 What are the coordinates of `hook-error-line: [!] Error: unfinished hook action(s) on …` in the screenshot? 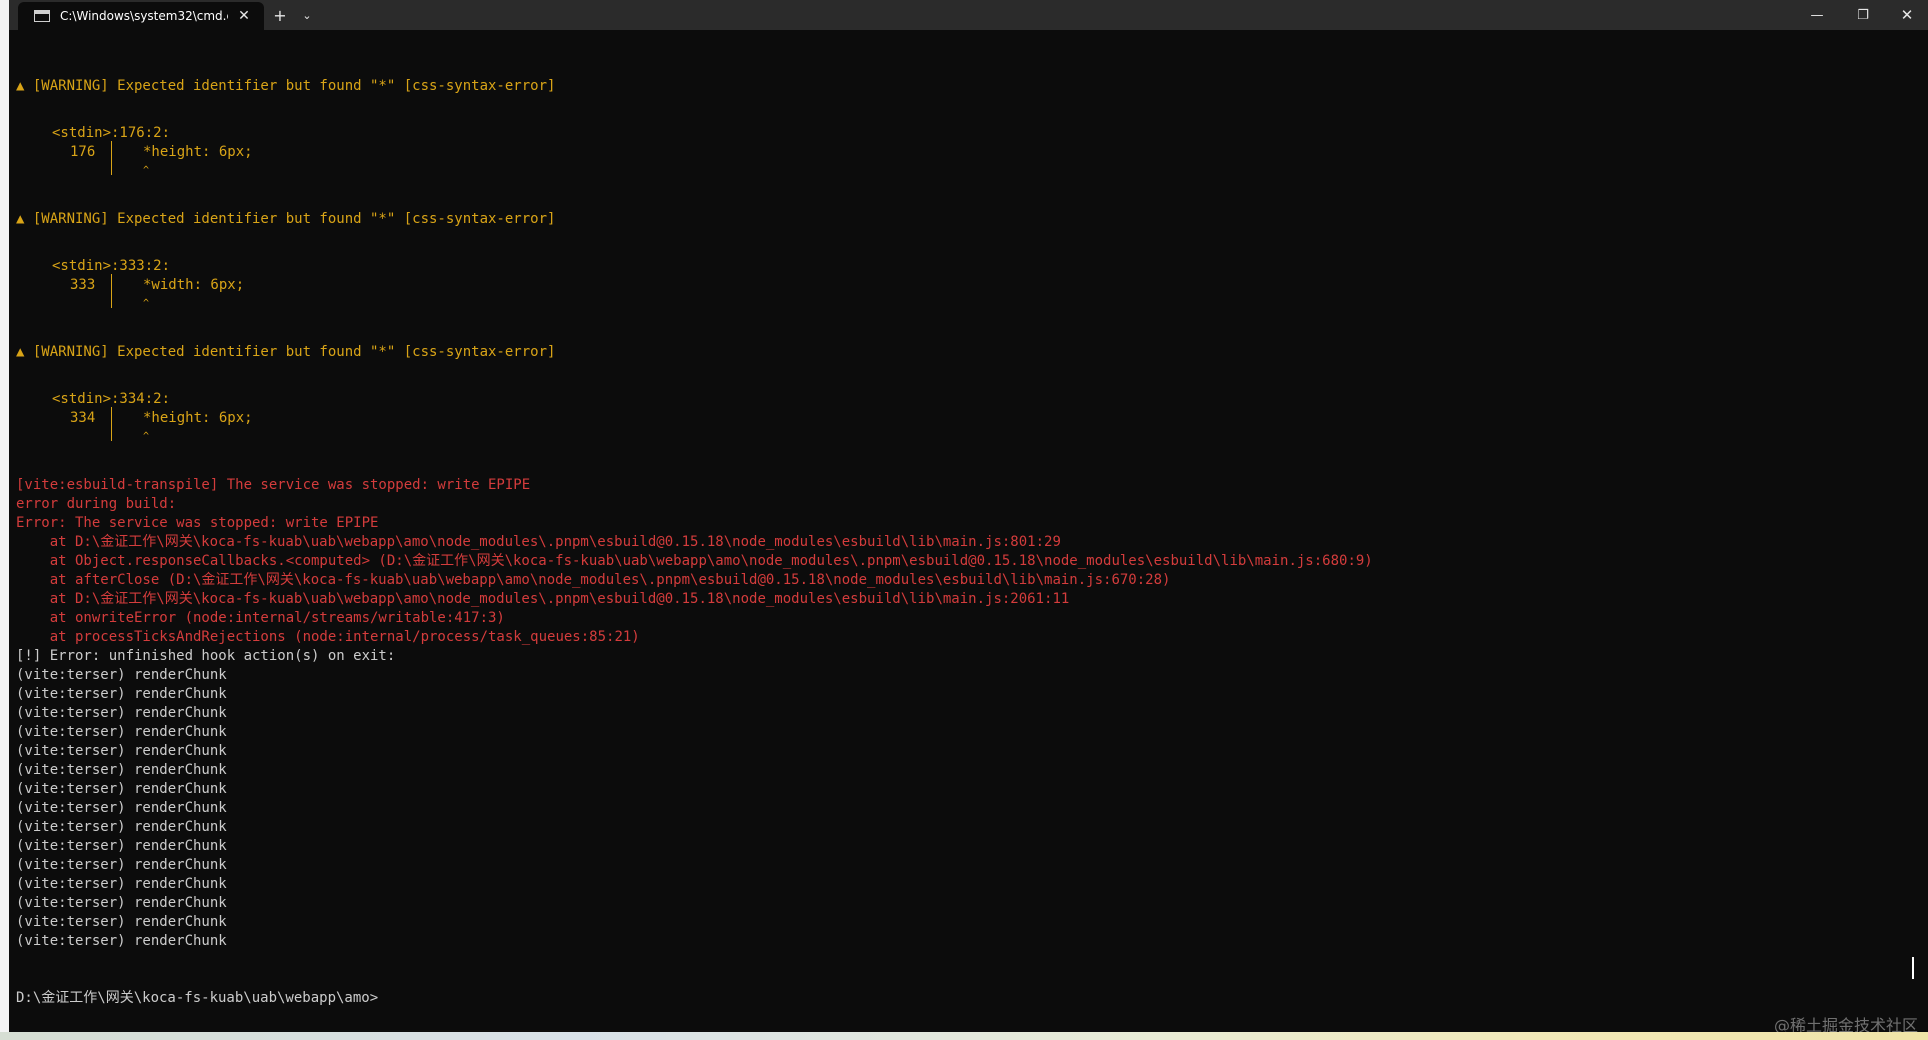 It's located at (206, 656).